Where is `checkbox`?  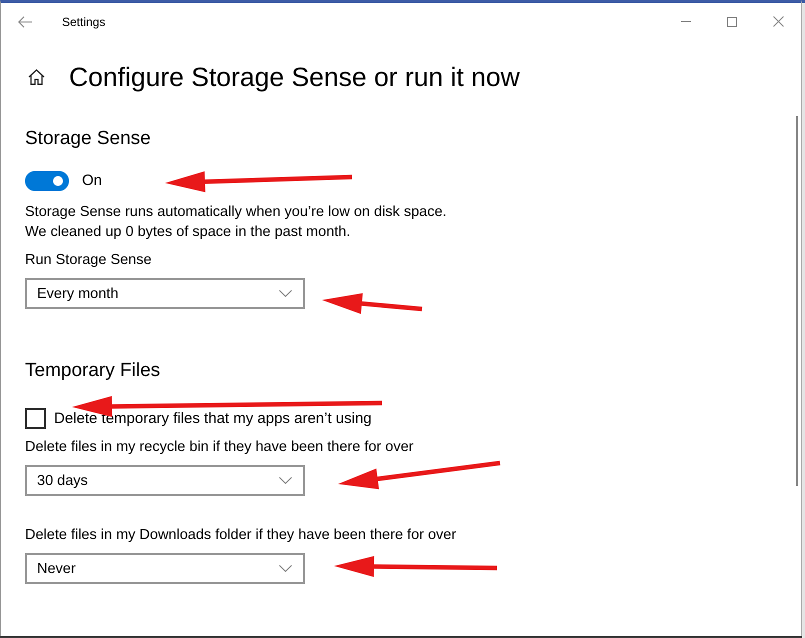 checkbox is located at coordinates (35, 418).